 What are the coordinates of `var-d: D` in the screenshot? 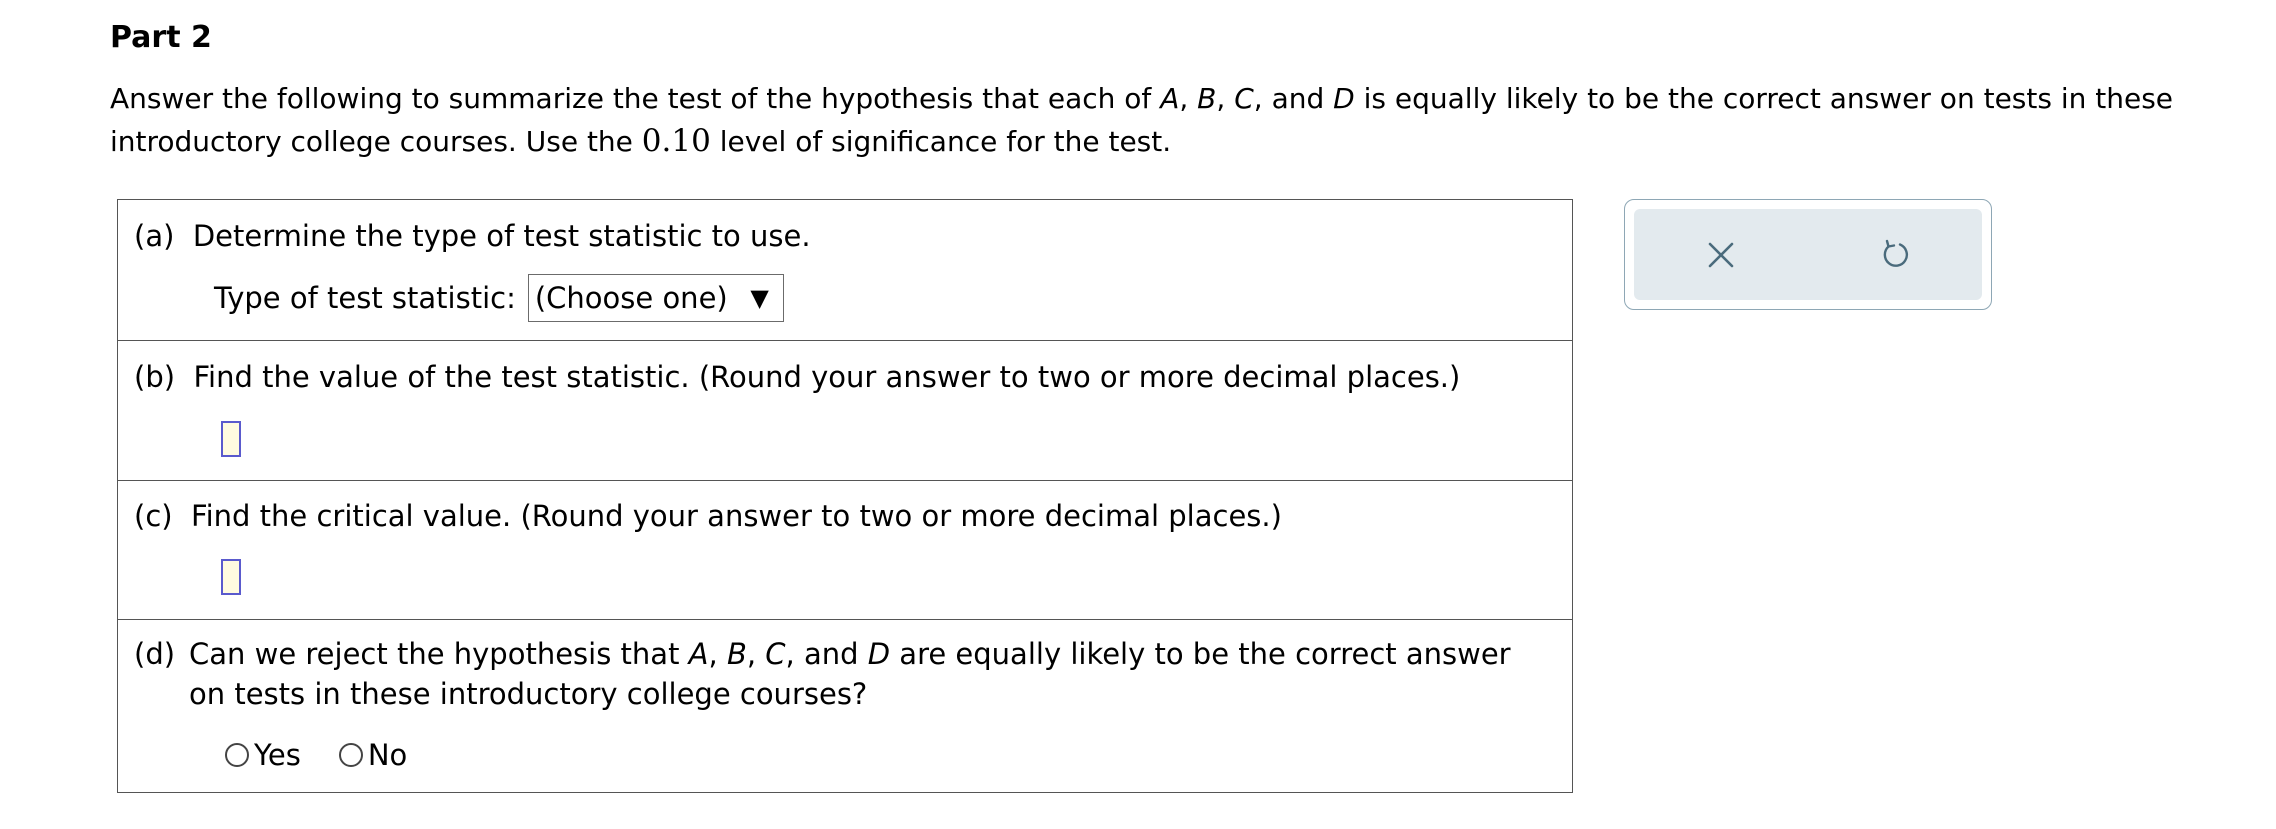 It's located at (1344, 98).